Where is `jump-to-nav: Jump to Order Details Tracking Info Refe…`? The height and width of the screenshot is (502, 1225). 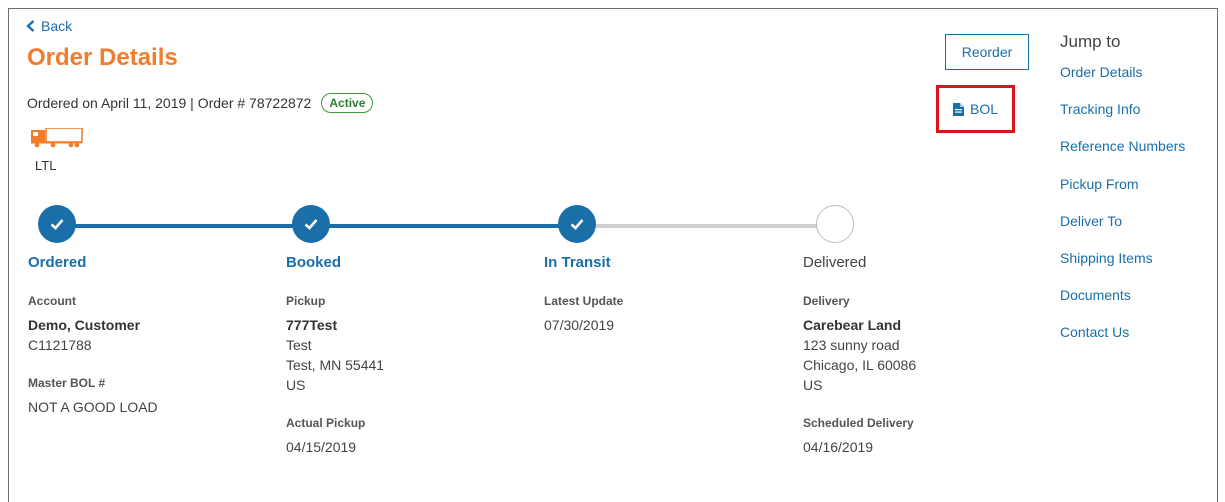 jump-to-nav: Jump to Order Details Tracking Info Refe… is located at coordinates (1122, 197).